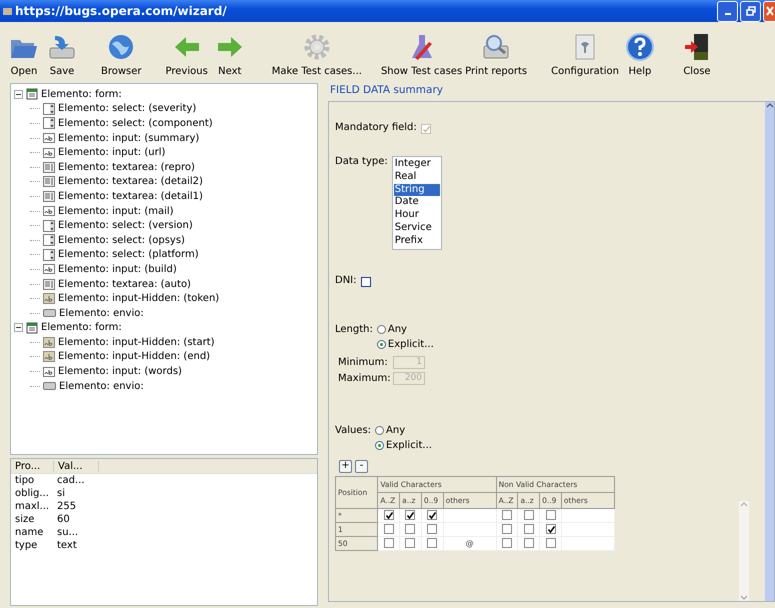 The image size is (775, 608). I want to click on tree-item: Elemento: select: (component), so click(165, 123).